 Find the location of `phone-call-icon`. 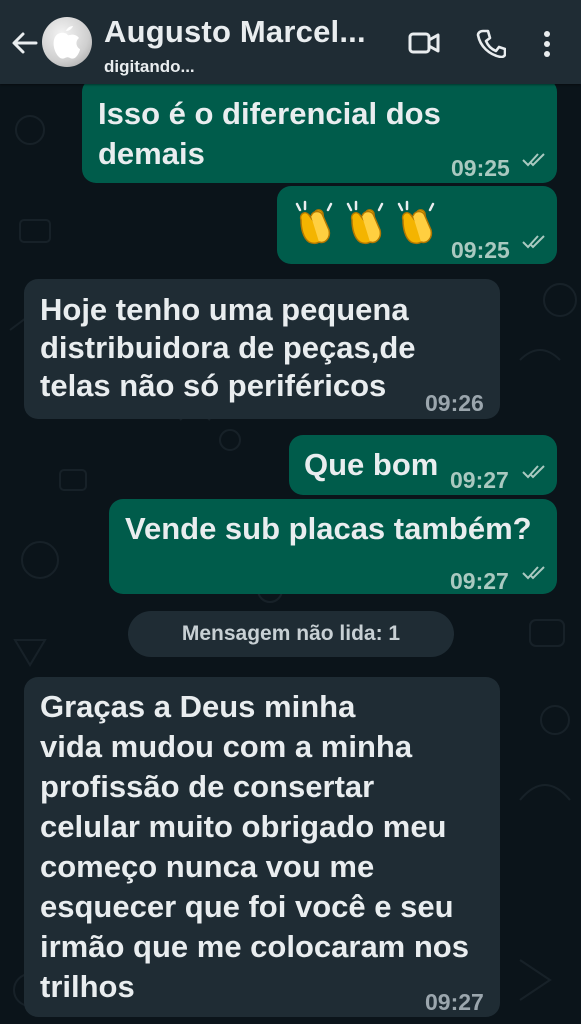

phone-call-icon is located at coordinates (491, 44).